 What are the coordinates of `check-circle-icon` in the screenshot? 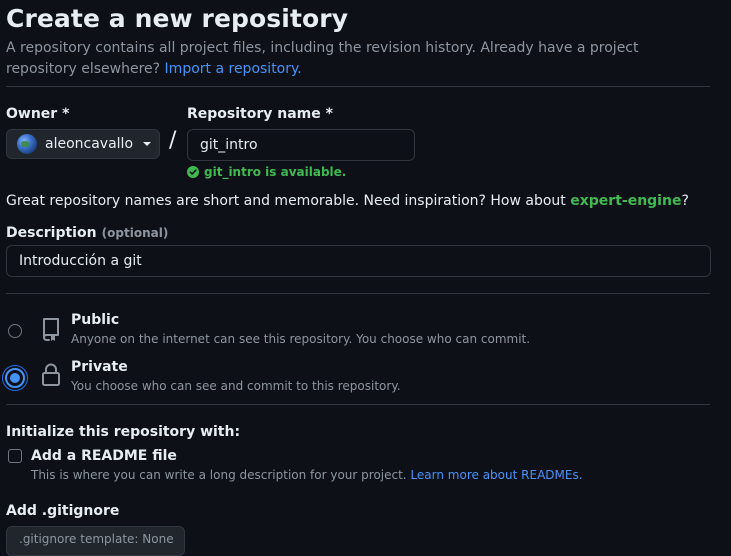 It's located at (193, 172).